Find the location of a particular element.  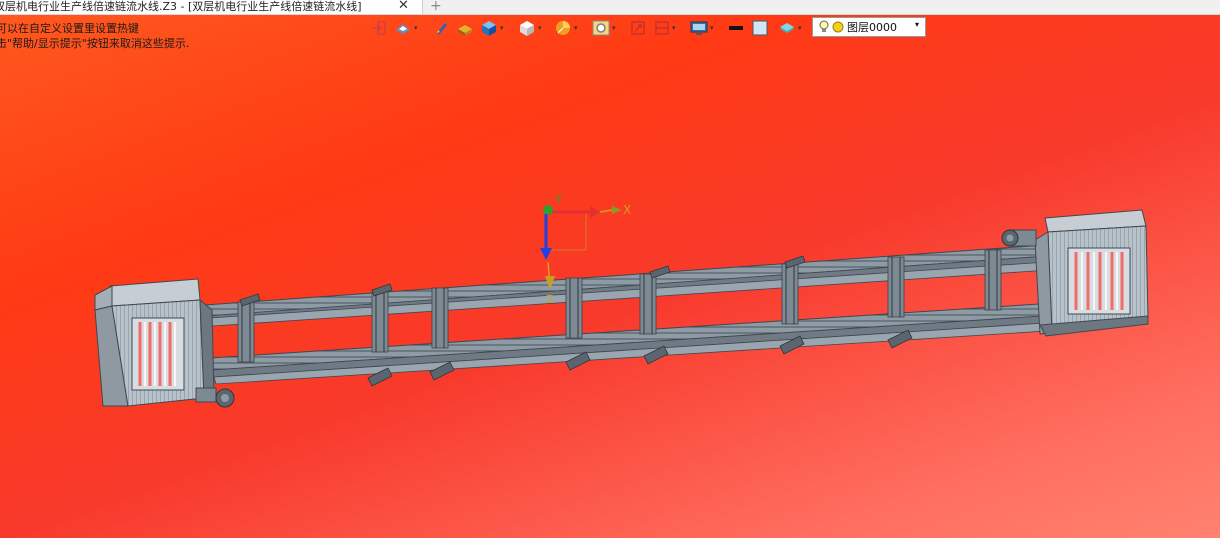

x-axis-label: X is located at coordinates (627, 210).